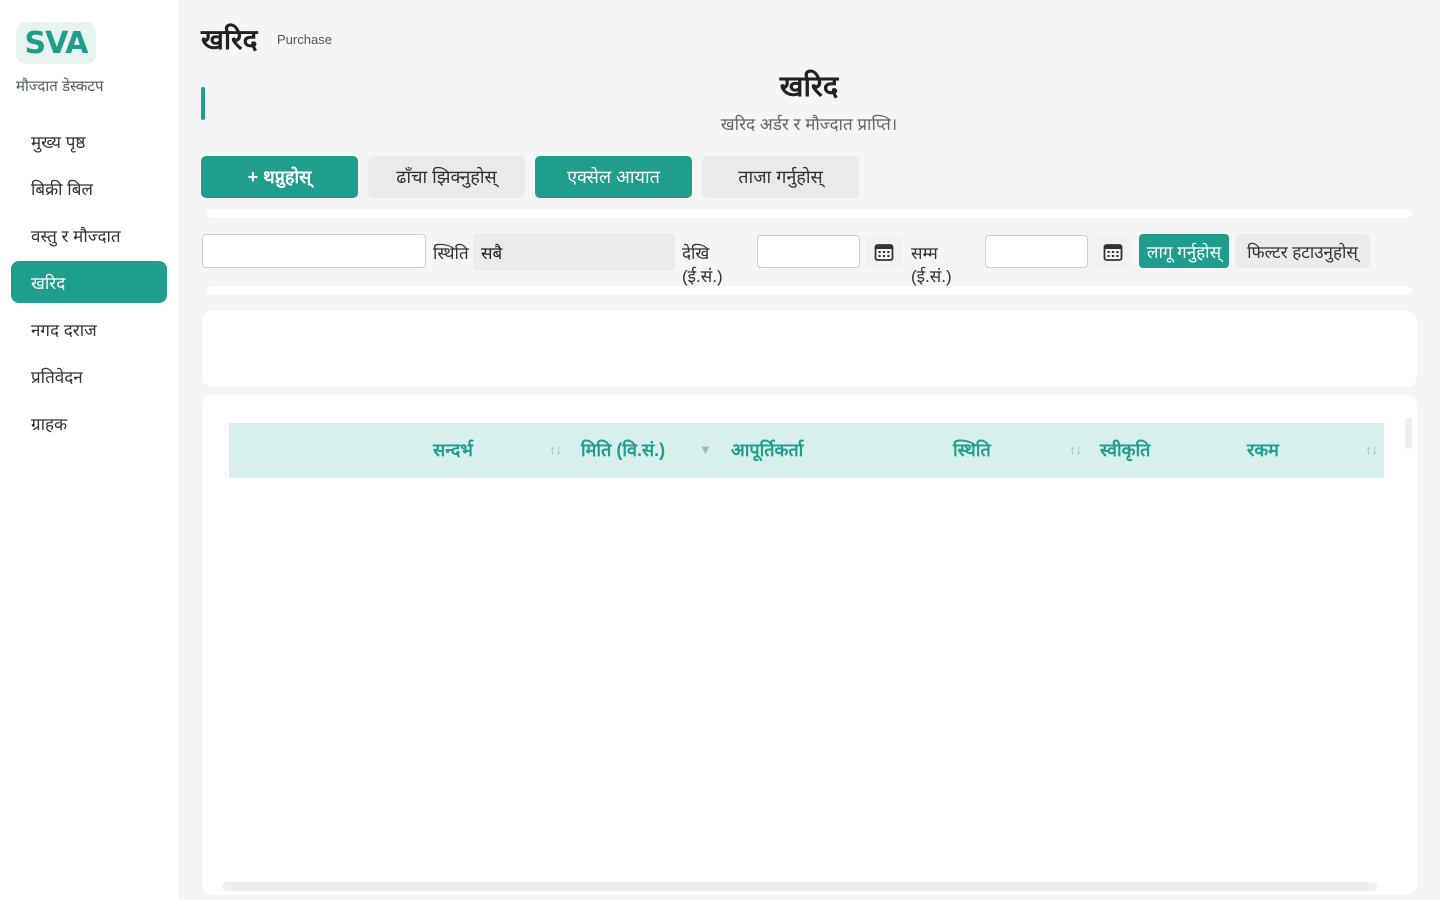  Describe the element at coordinates (89, 423) in the screenshot. I see `sidebar-item-customers: ग्राहक` at that location.